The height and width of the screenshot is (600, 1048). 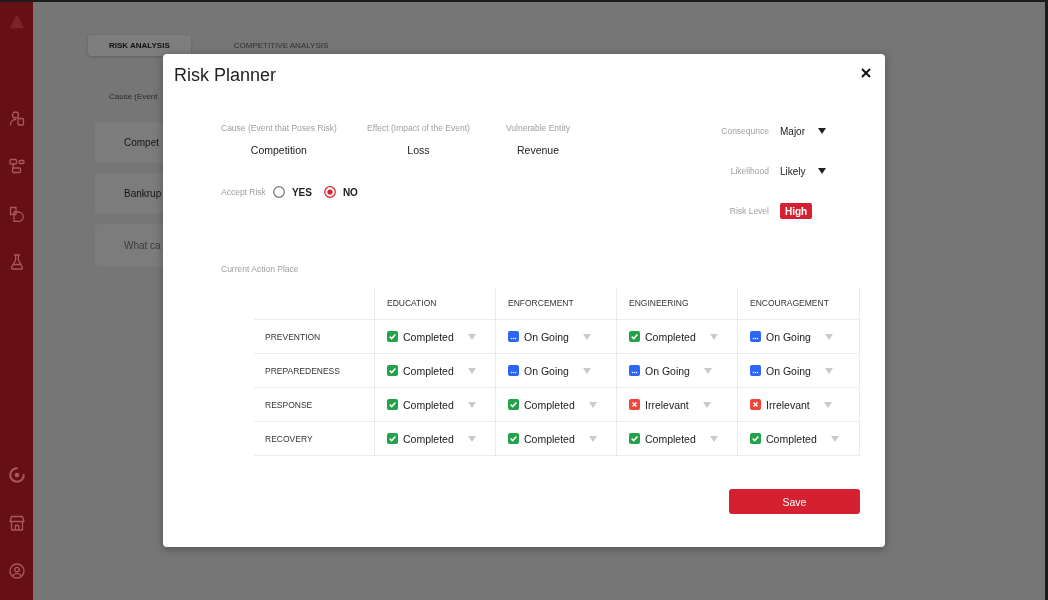 What do you see at coordinates (243, 192) in the screenshot?
I see `field-label: Accept Risk` at bounding box center [243, 192].